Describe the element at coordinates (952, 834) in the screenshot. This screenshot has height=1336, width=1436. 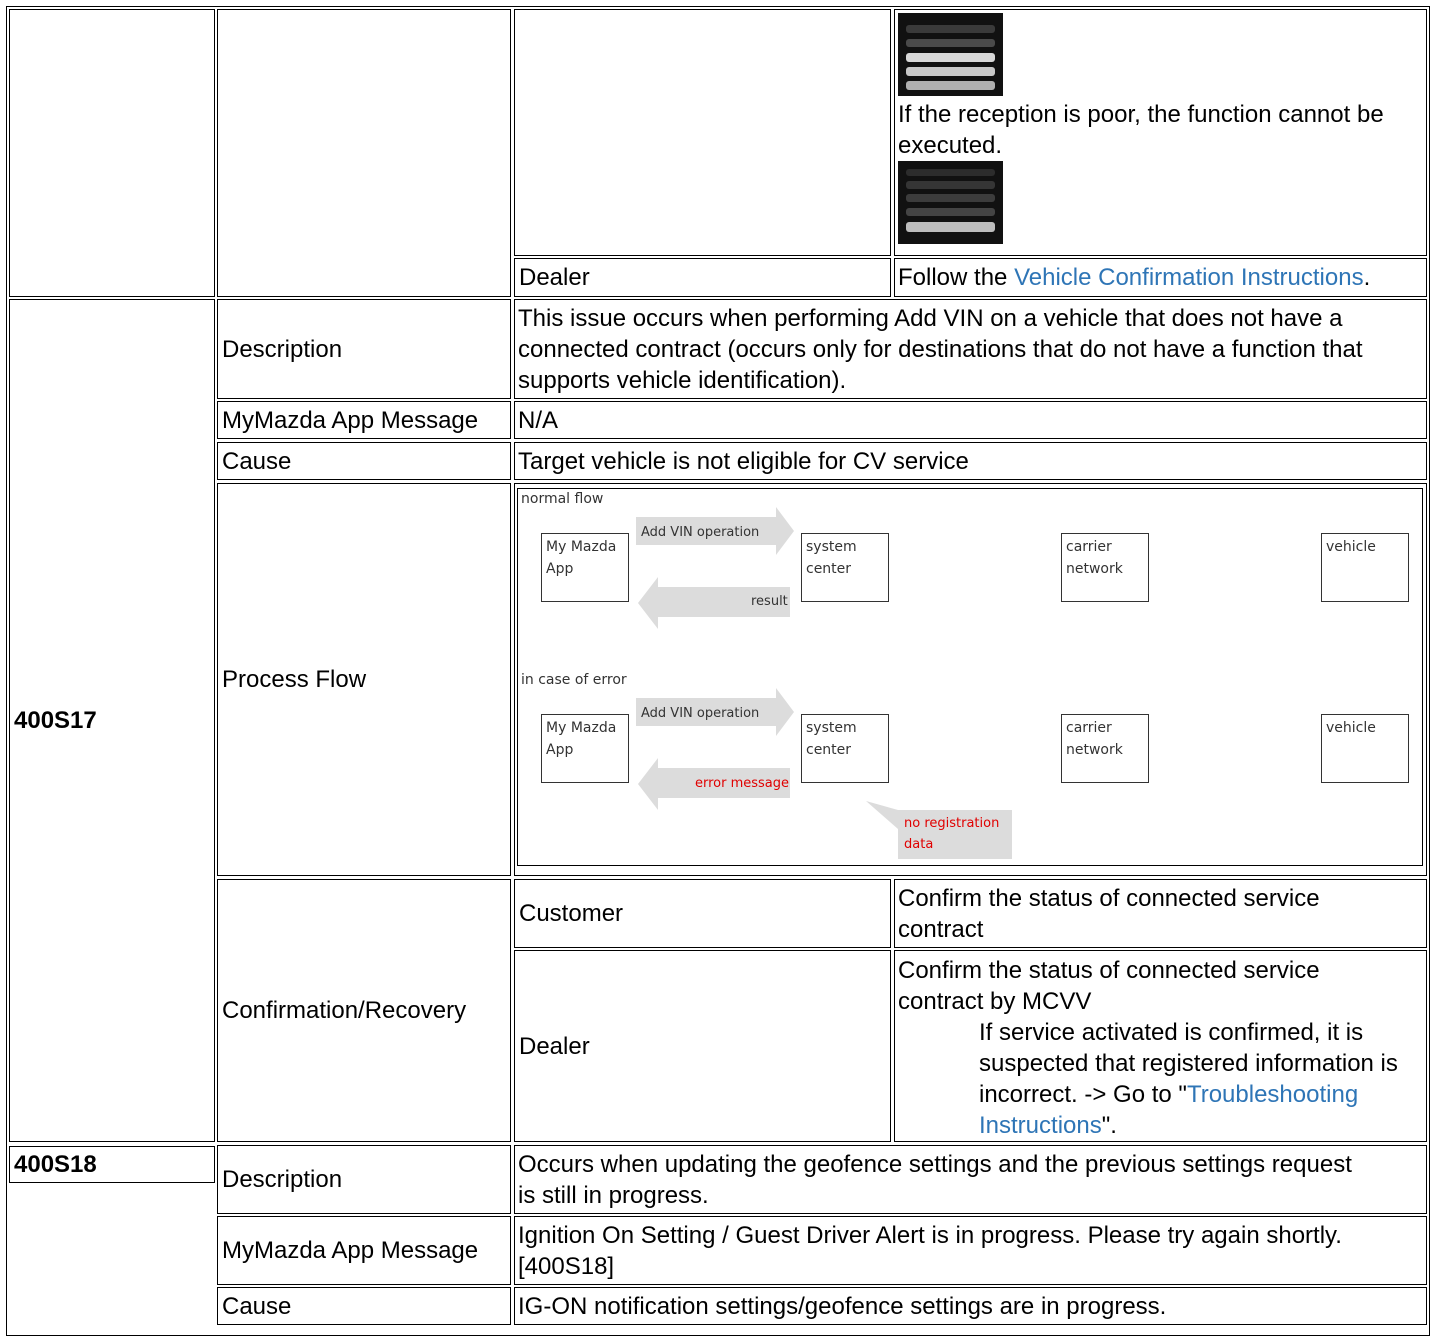
I see `no-registration-callout: no registration data` at that location.